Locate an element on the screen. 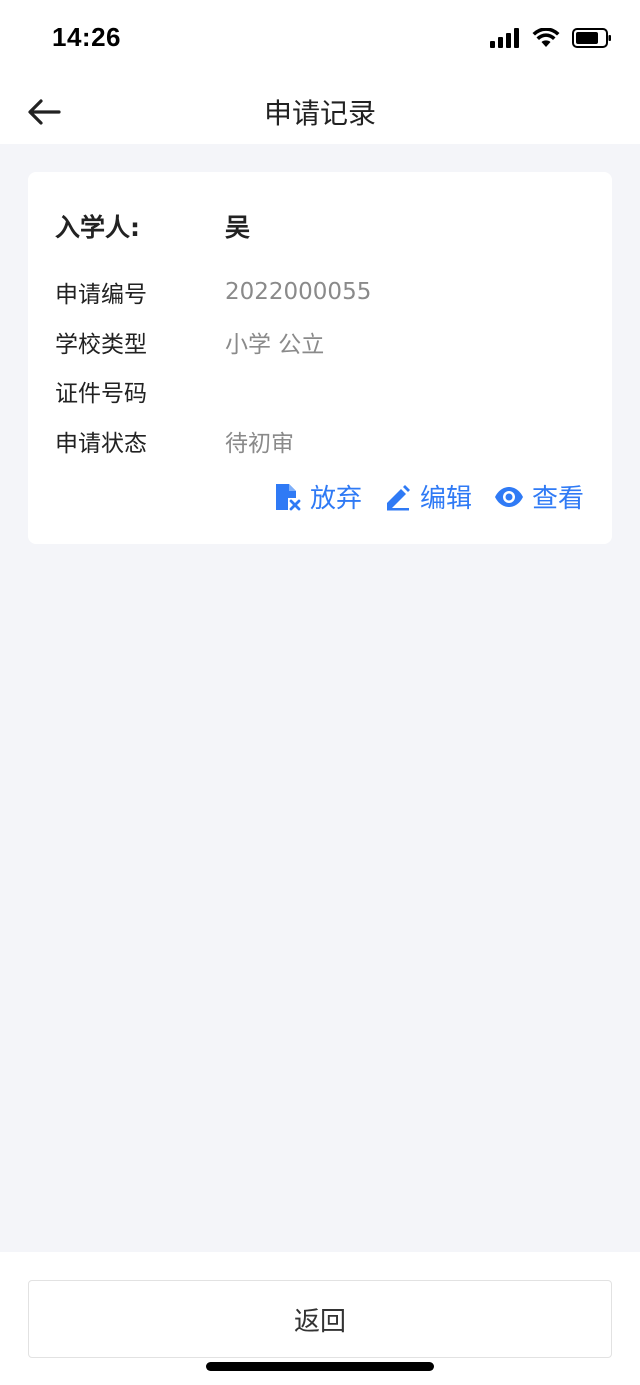 The height and width of the screenshot is (1385, 640). file-remove-icon is located at coordinates (288, 496).